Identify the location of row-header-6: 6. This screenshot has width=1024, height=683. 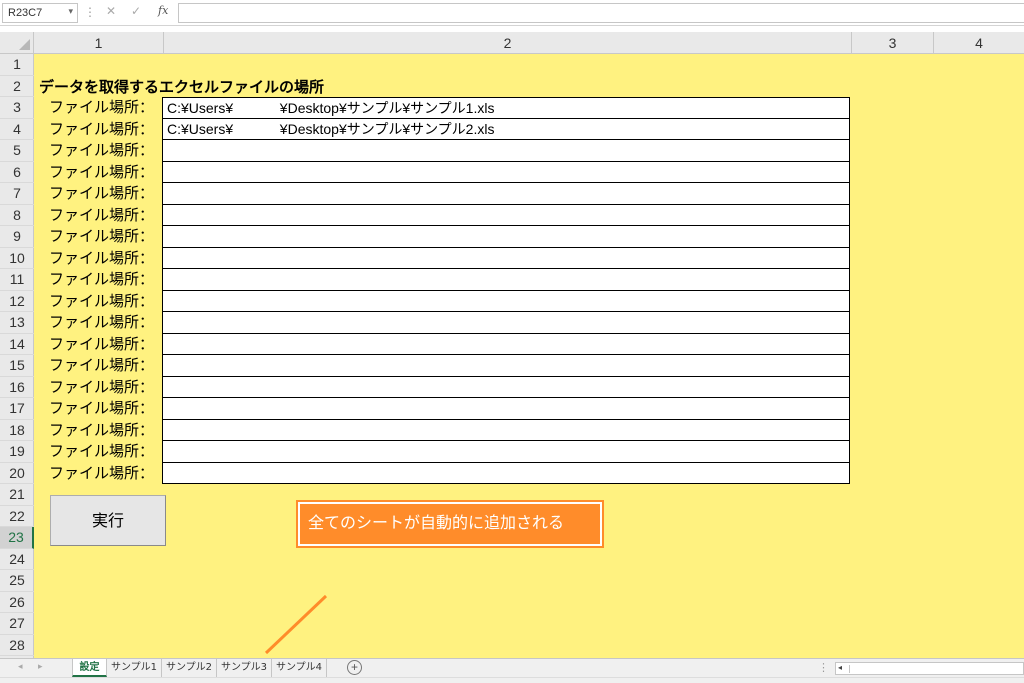
(17, 172).